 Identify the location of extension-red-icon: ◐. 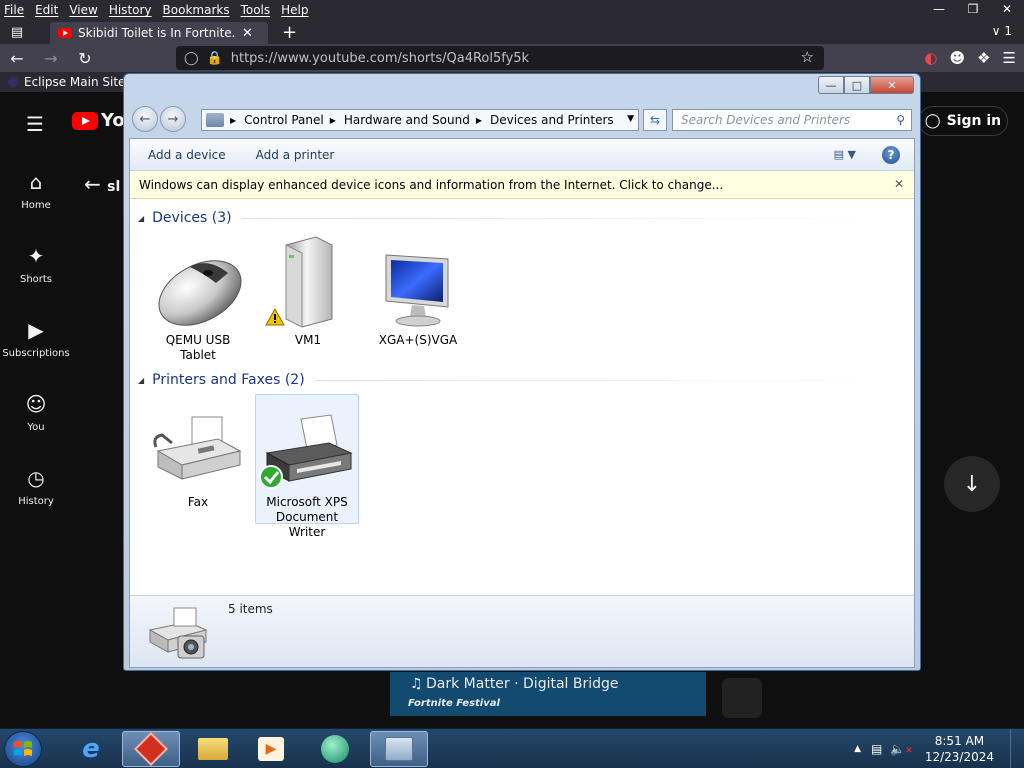
(930, 58).